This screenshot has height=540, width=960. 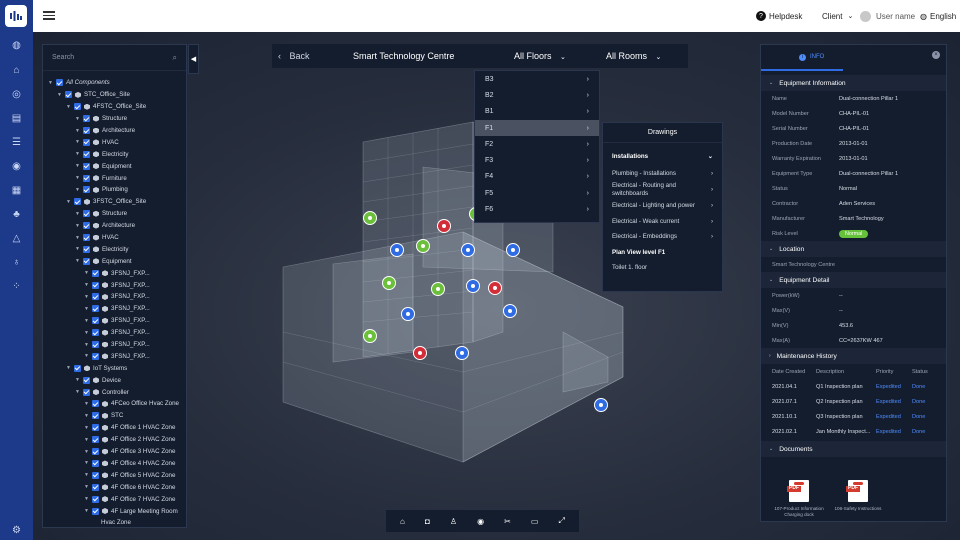 What do you see at coordinates (114, 238) in the screenshot?
I see `tree-node: ▼ HVAC` at bounding box center [114, 238].